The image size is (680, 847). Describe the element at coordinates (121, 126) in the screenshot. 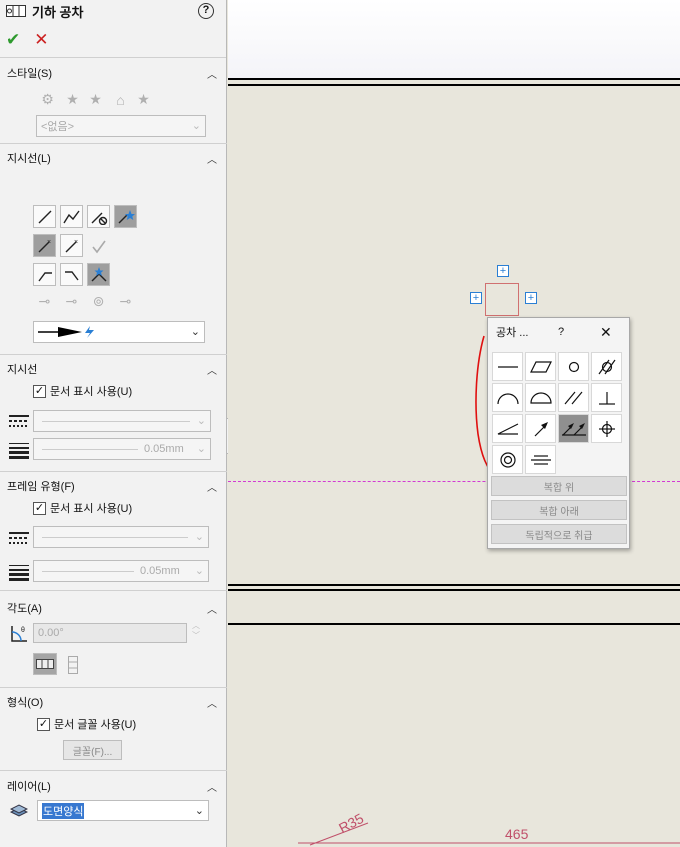

I see `style-select: <없음> ⌄` at that location.